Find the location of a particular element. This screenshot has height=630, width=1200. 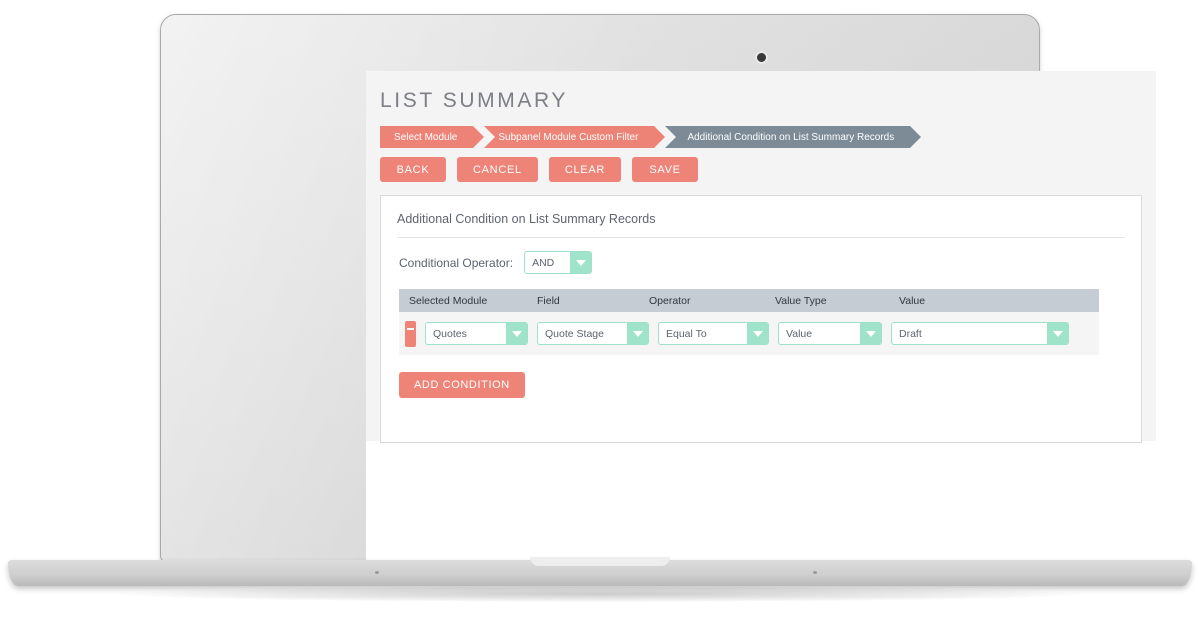

breadcrumb-step-subpanel-module-custom-filter: Subpanel Module Custom Filter is located at coordinates (575, 137).